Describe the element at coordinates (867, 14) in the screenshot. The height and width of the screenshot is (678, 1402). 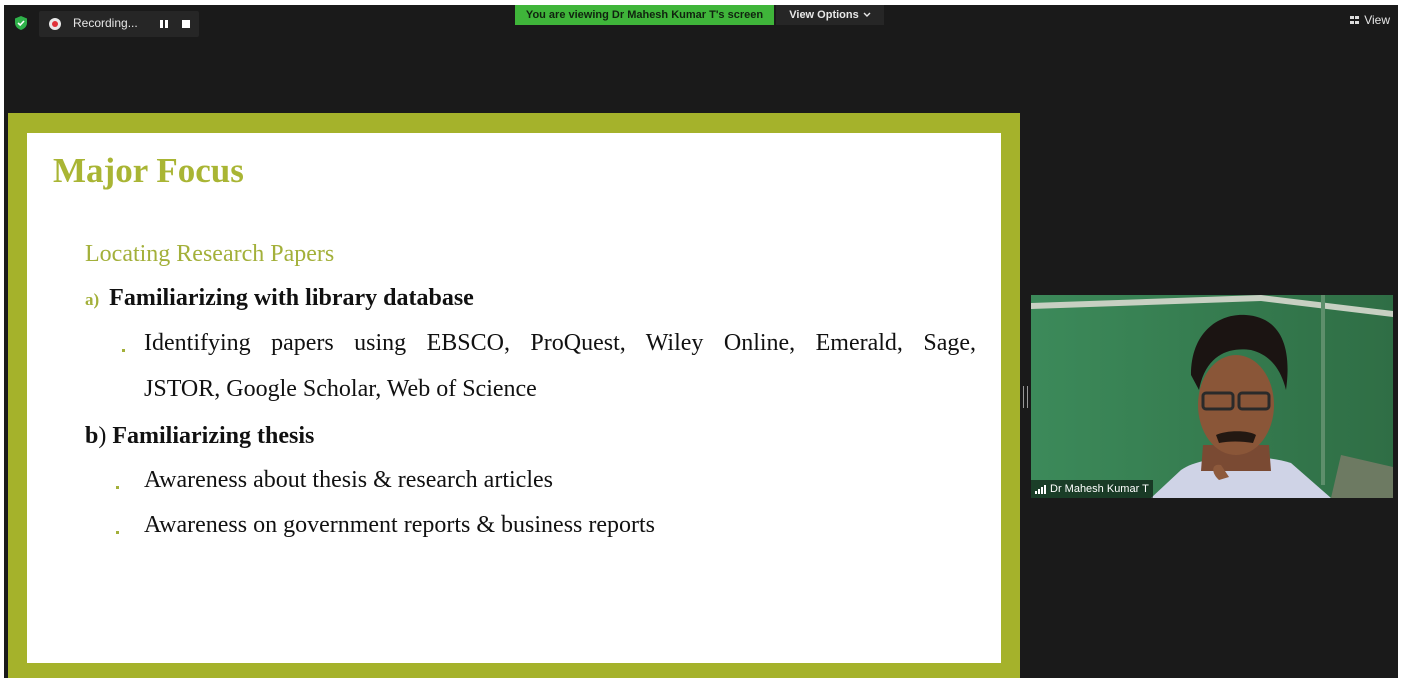
I see `chevron-down-icon` at that location.